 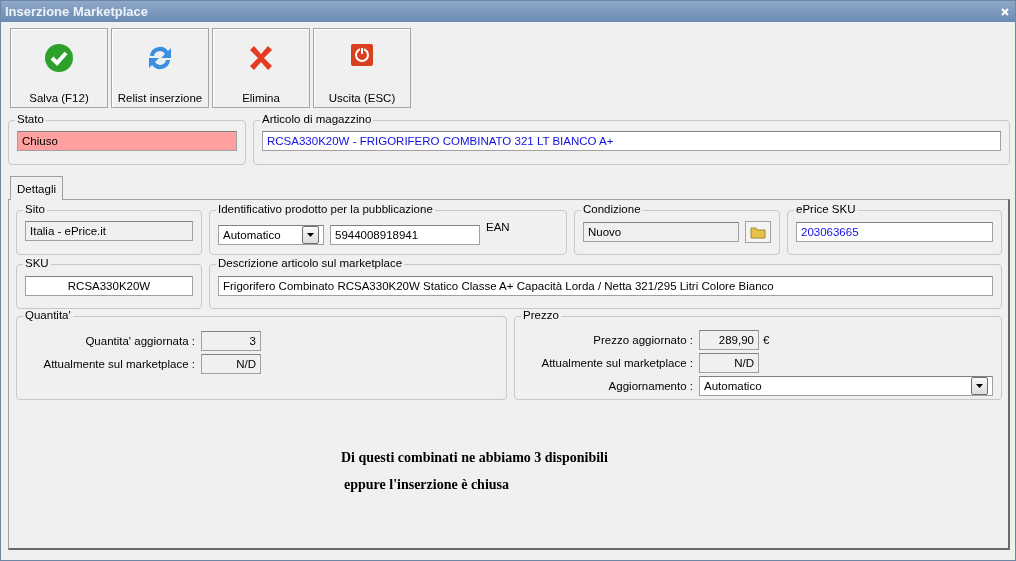 What do you see at coordinates (475, 458) in the screenshot?
I see `note-text: Di questi combinati ne abbiamo 3 disponibili` at bounding box center [475, 458].